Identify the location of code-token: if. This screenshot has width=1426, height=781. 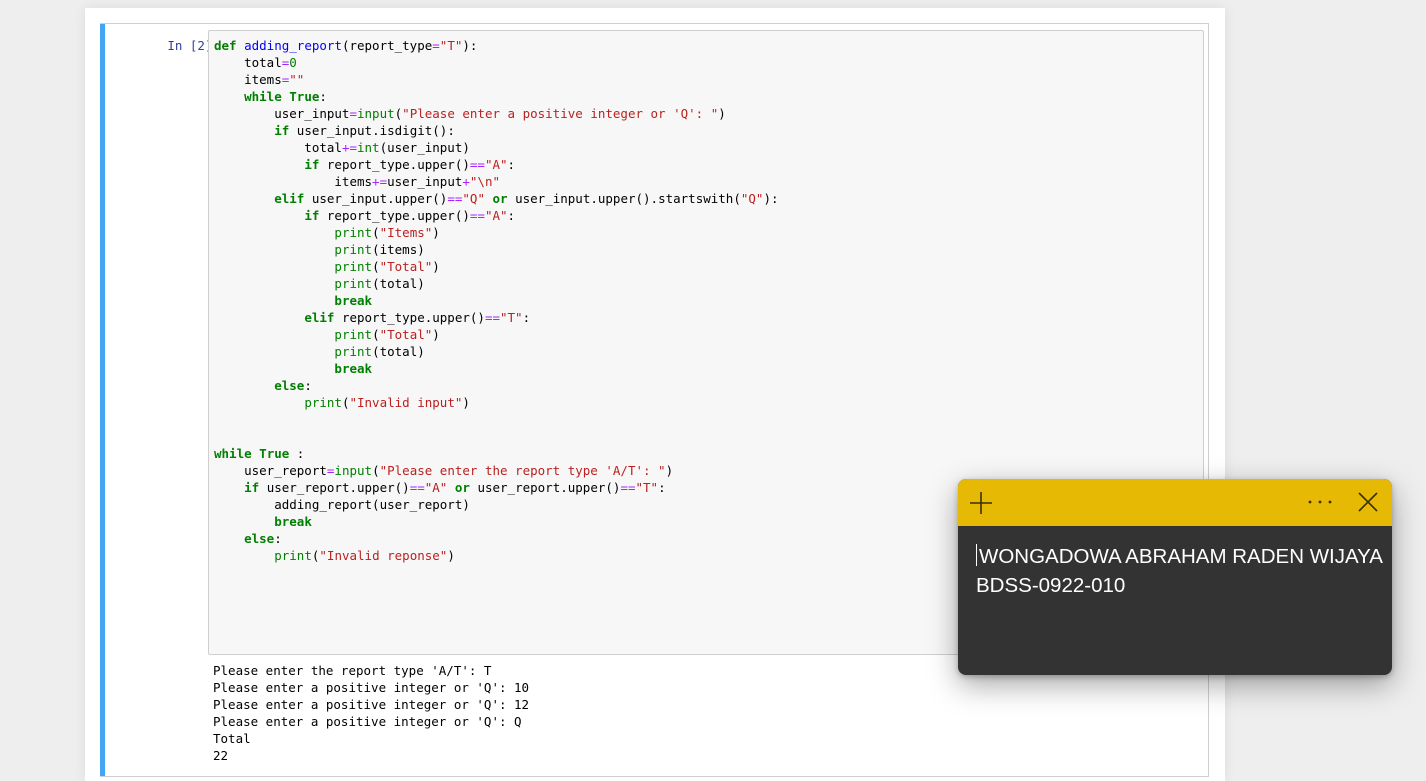
(252, 487).